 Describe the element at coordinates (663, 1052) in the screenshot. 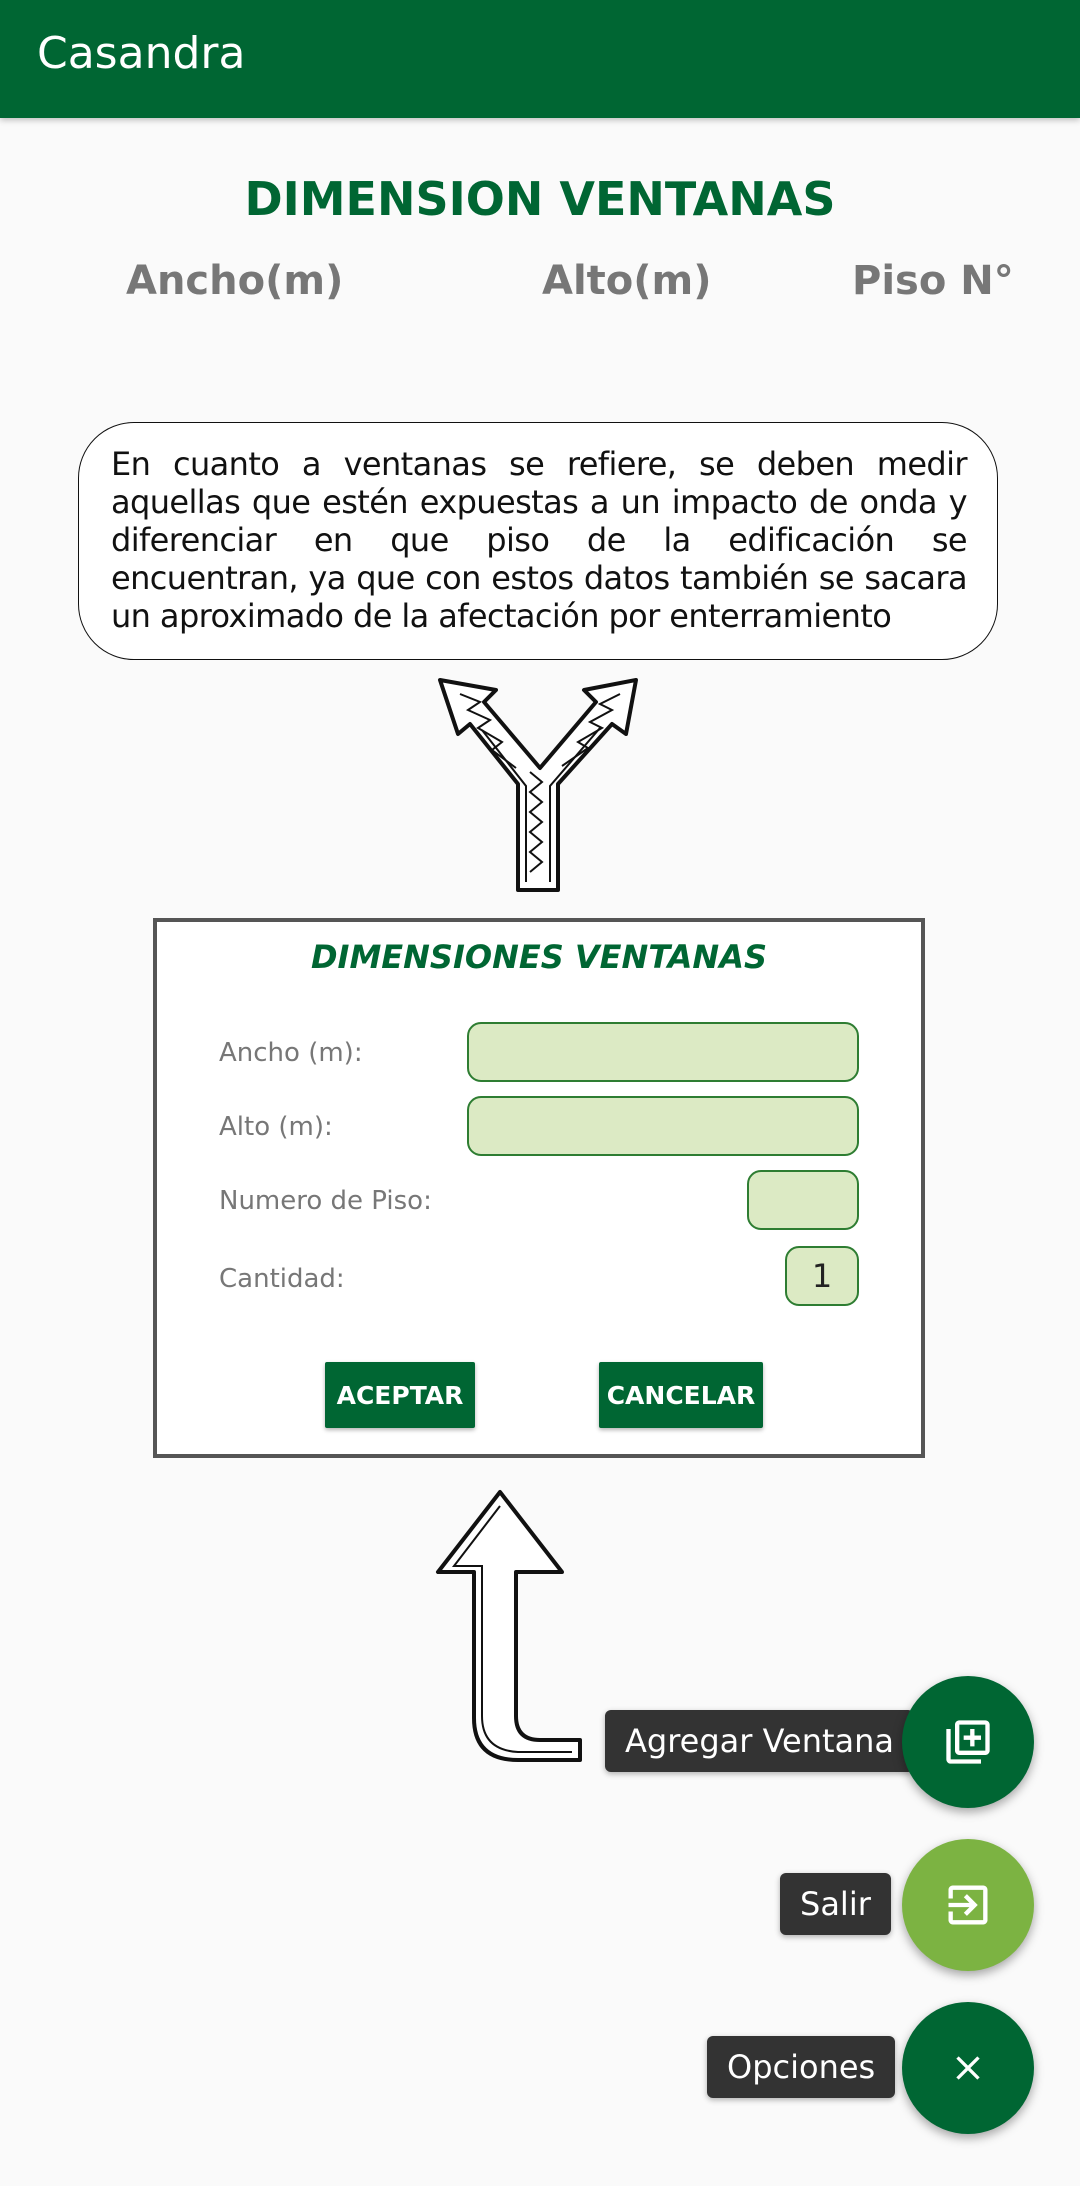

I see `ancho-input` at that location.